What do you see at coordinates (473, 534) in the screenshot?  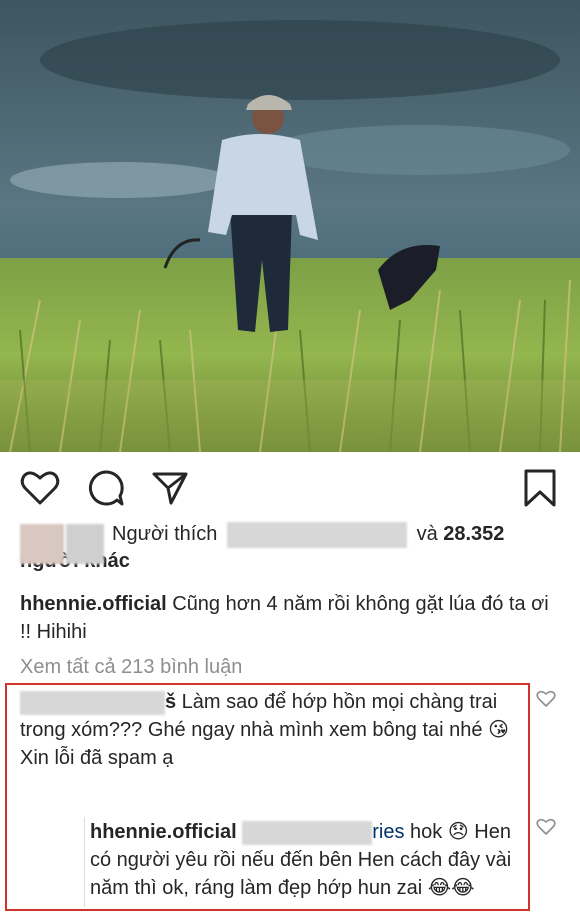 I see `likes-count: 28.352` at bounding box center [473, 534].